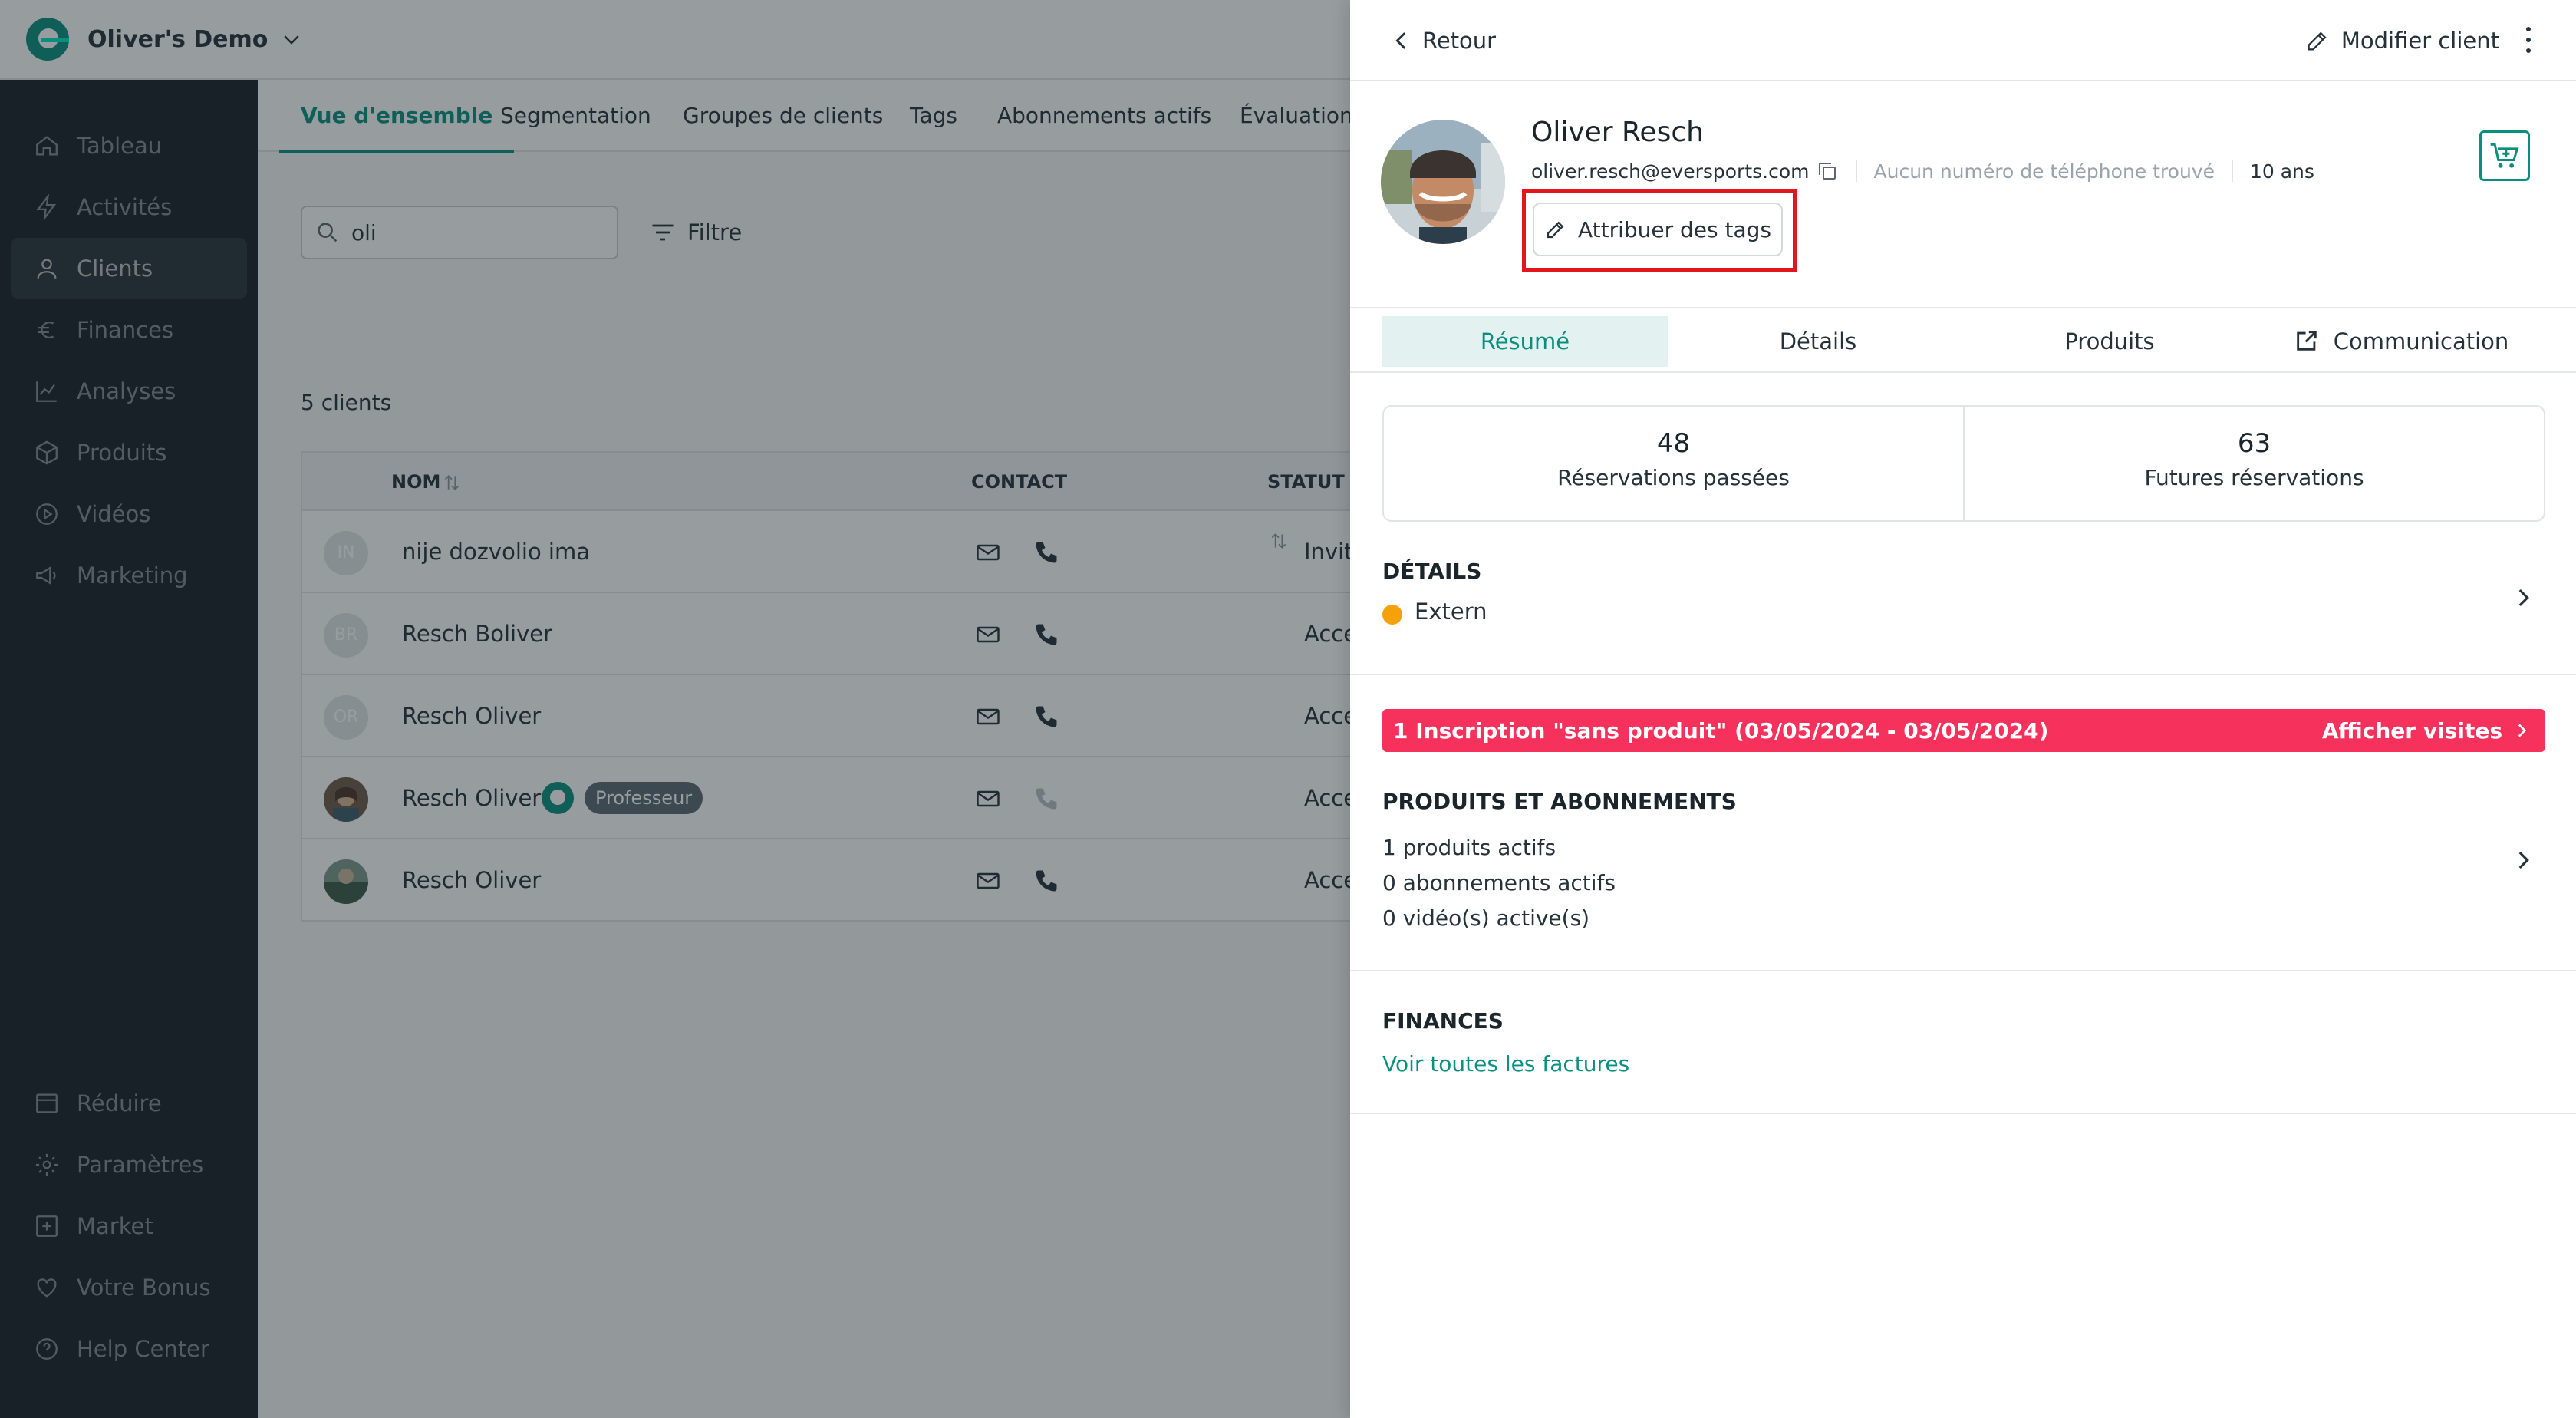 The height and width of the screenshot is (1418, 2576). I want to click on active-subscriptions-count: 0 abonnements actifs, so click(1499, 882).